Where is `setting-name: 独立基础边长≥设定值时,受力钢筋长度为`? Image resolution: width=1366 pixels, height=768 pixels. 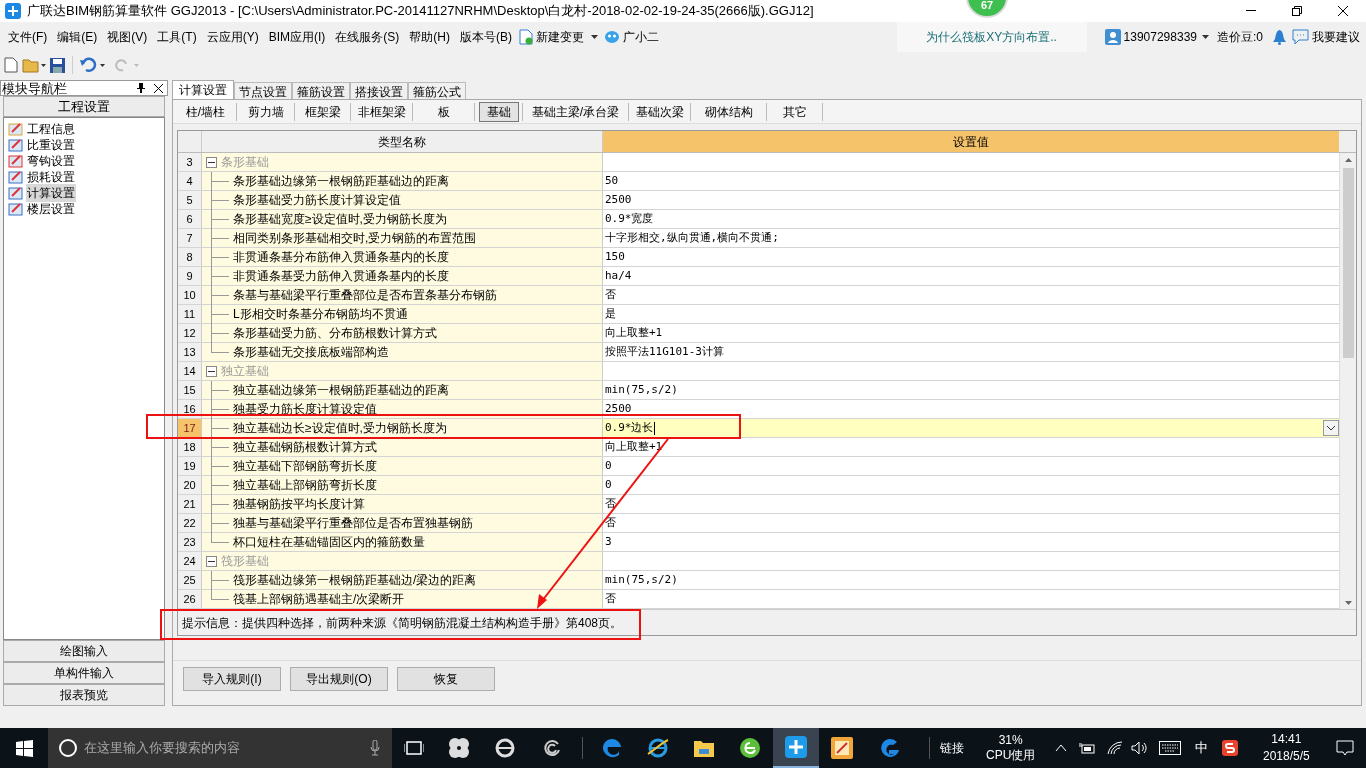 setting-name: 独立基础边长≥设定值时,受力钢筋长度为 is located at coordinates (340, 428).